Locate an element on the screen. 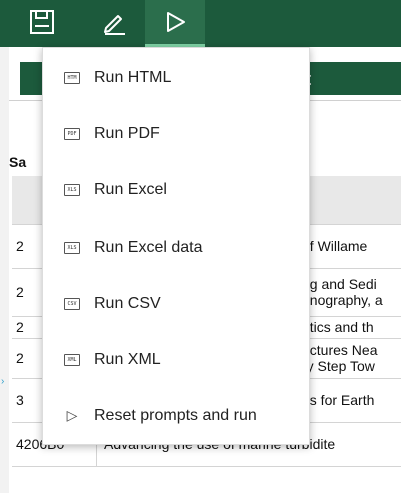 The image size is (401, 493). menu-item-label: Run CSV is located at coordinates (127, 303).